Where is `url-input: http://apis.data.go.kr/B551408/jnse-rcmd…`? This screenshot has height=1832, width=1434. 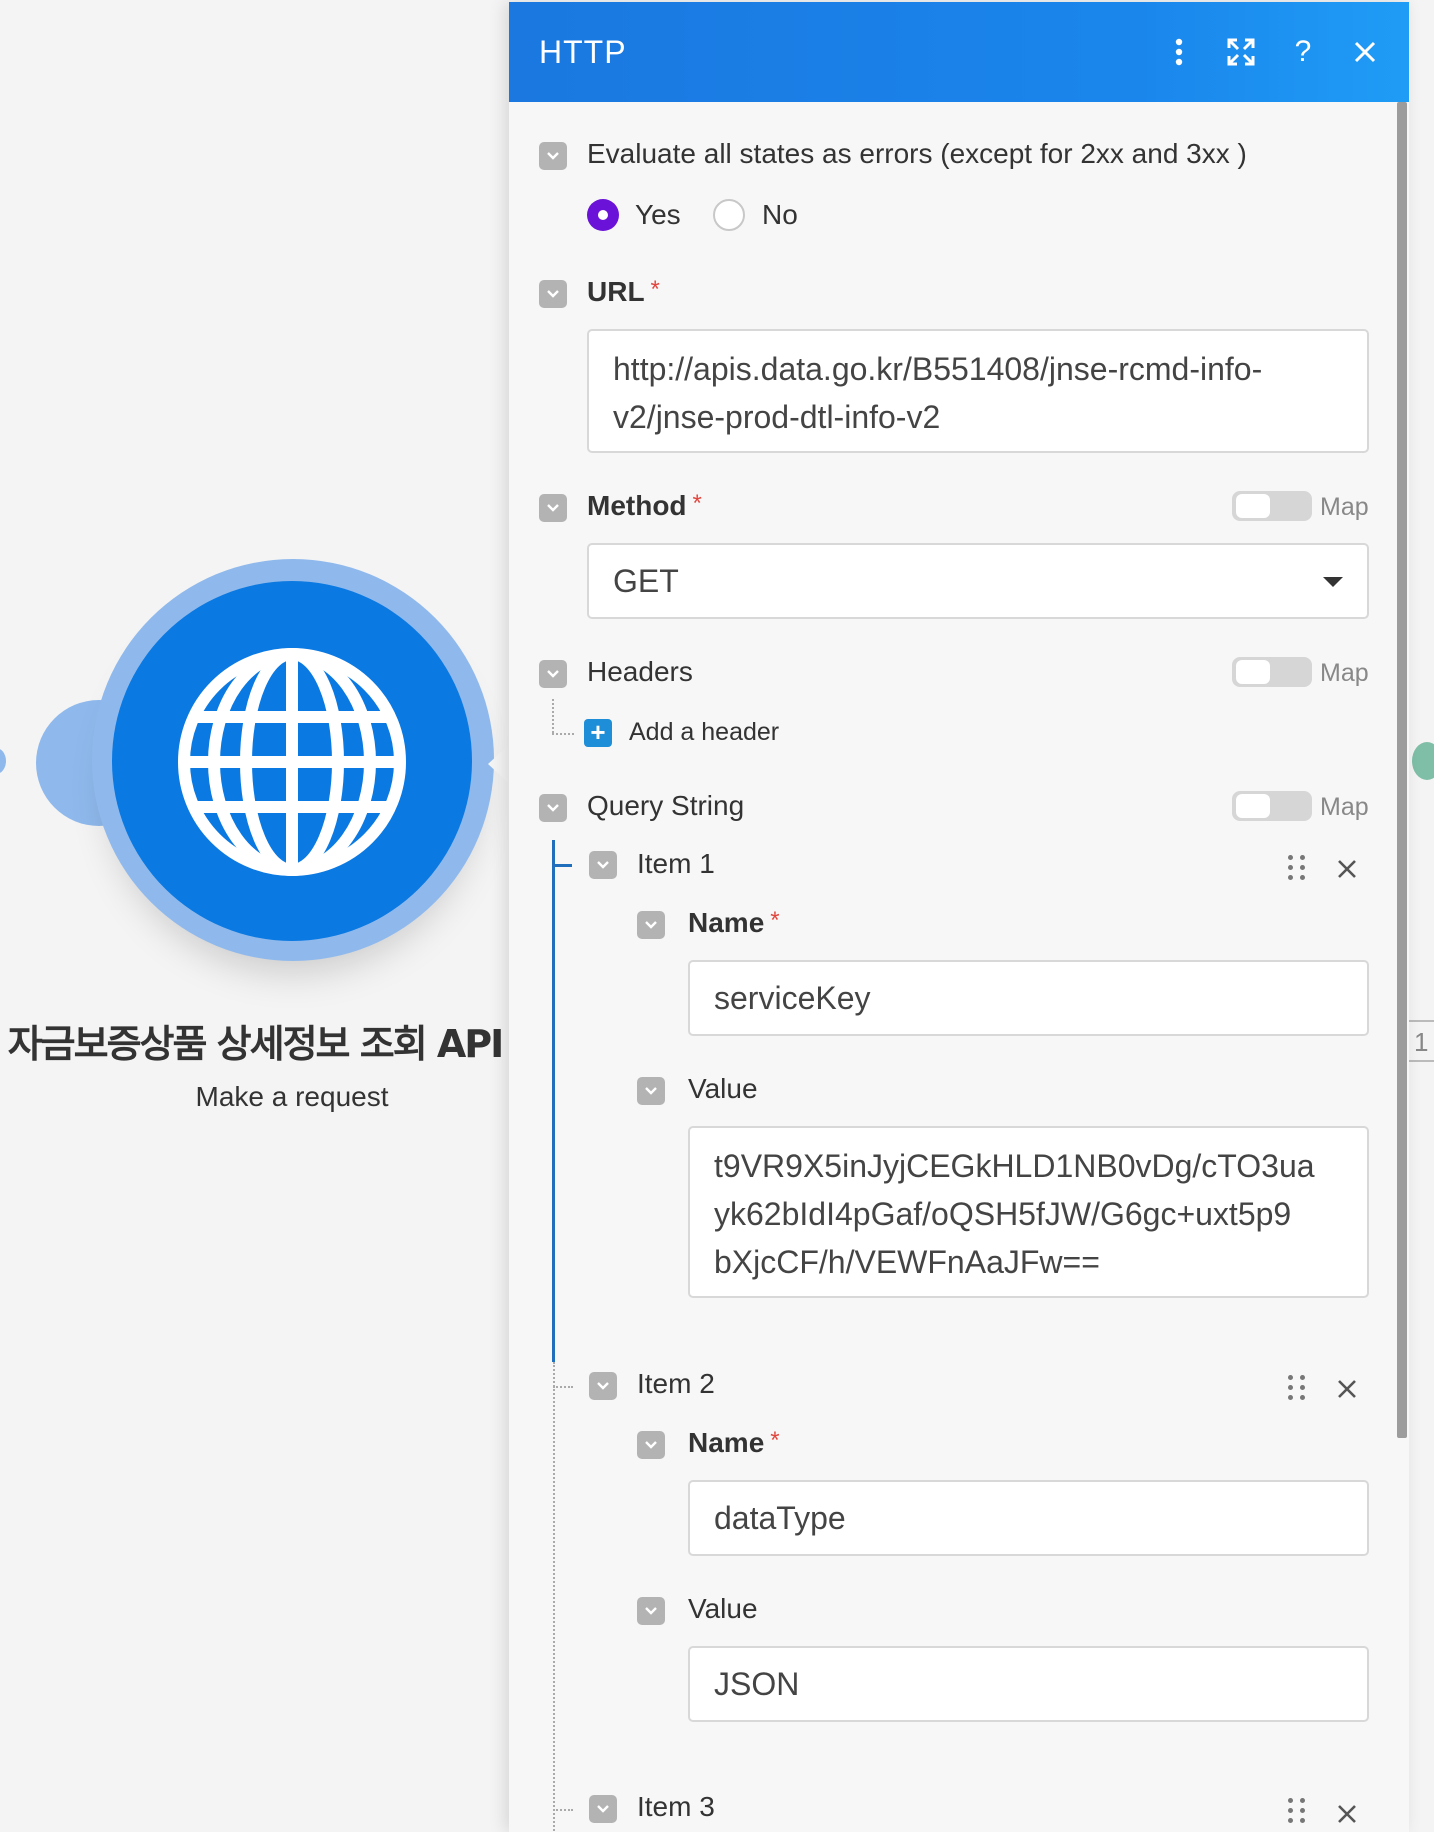
url-input: http://apis.data.go.kr/B551408/jnse-rcmd… is located at coordinates (978, 391).